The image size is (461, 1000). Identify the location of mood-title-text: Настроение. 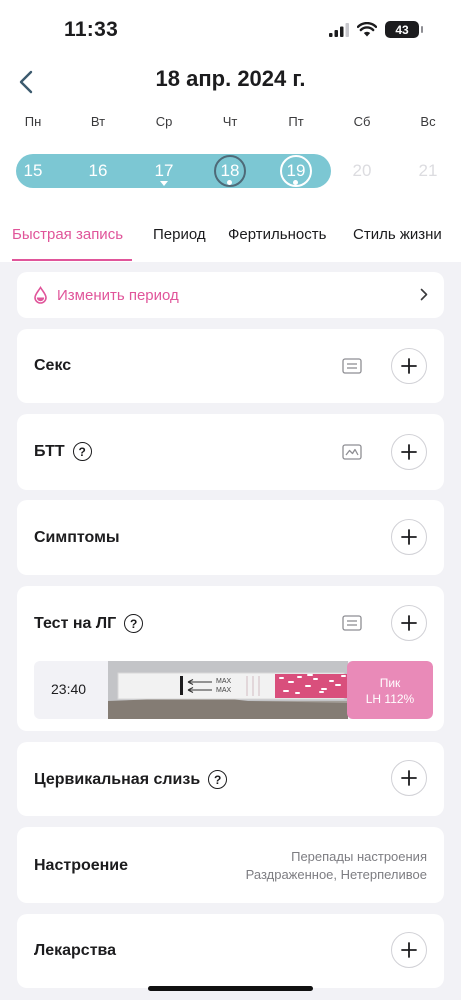
(81, 865).